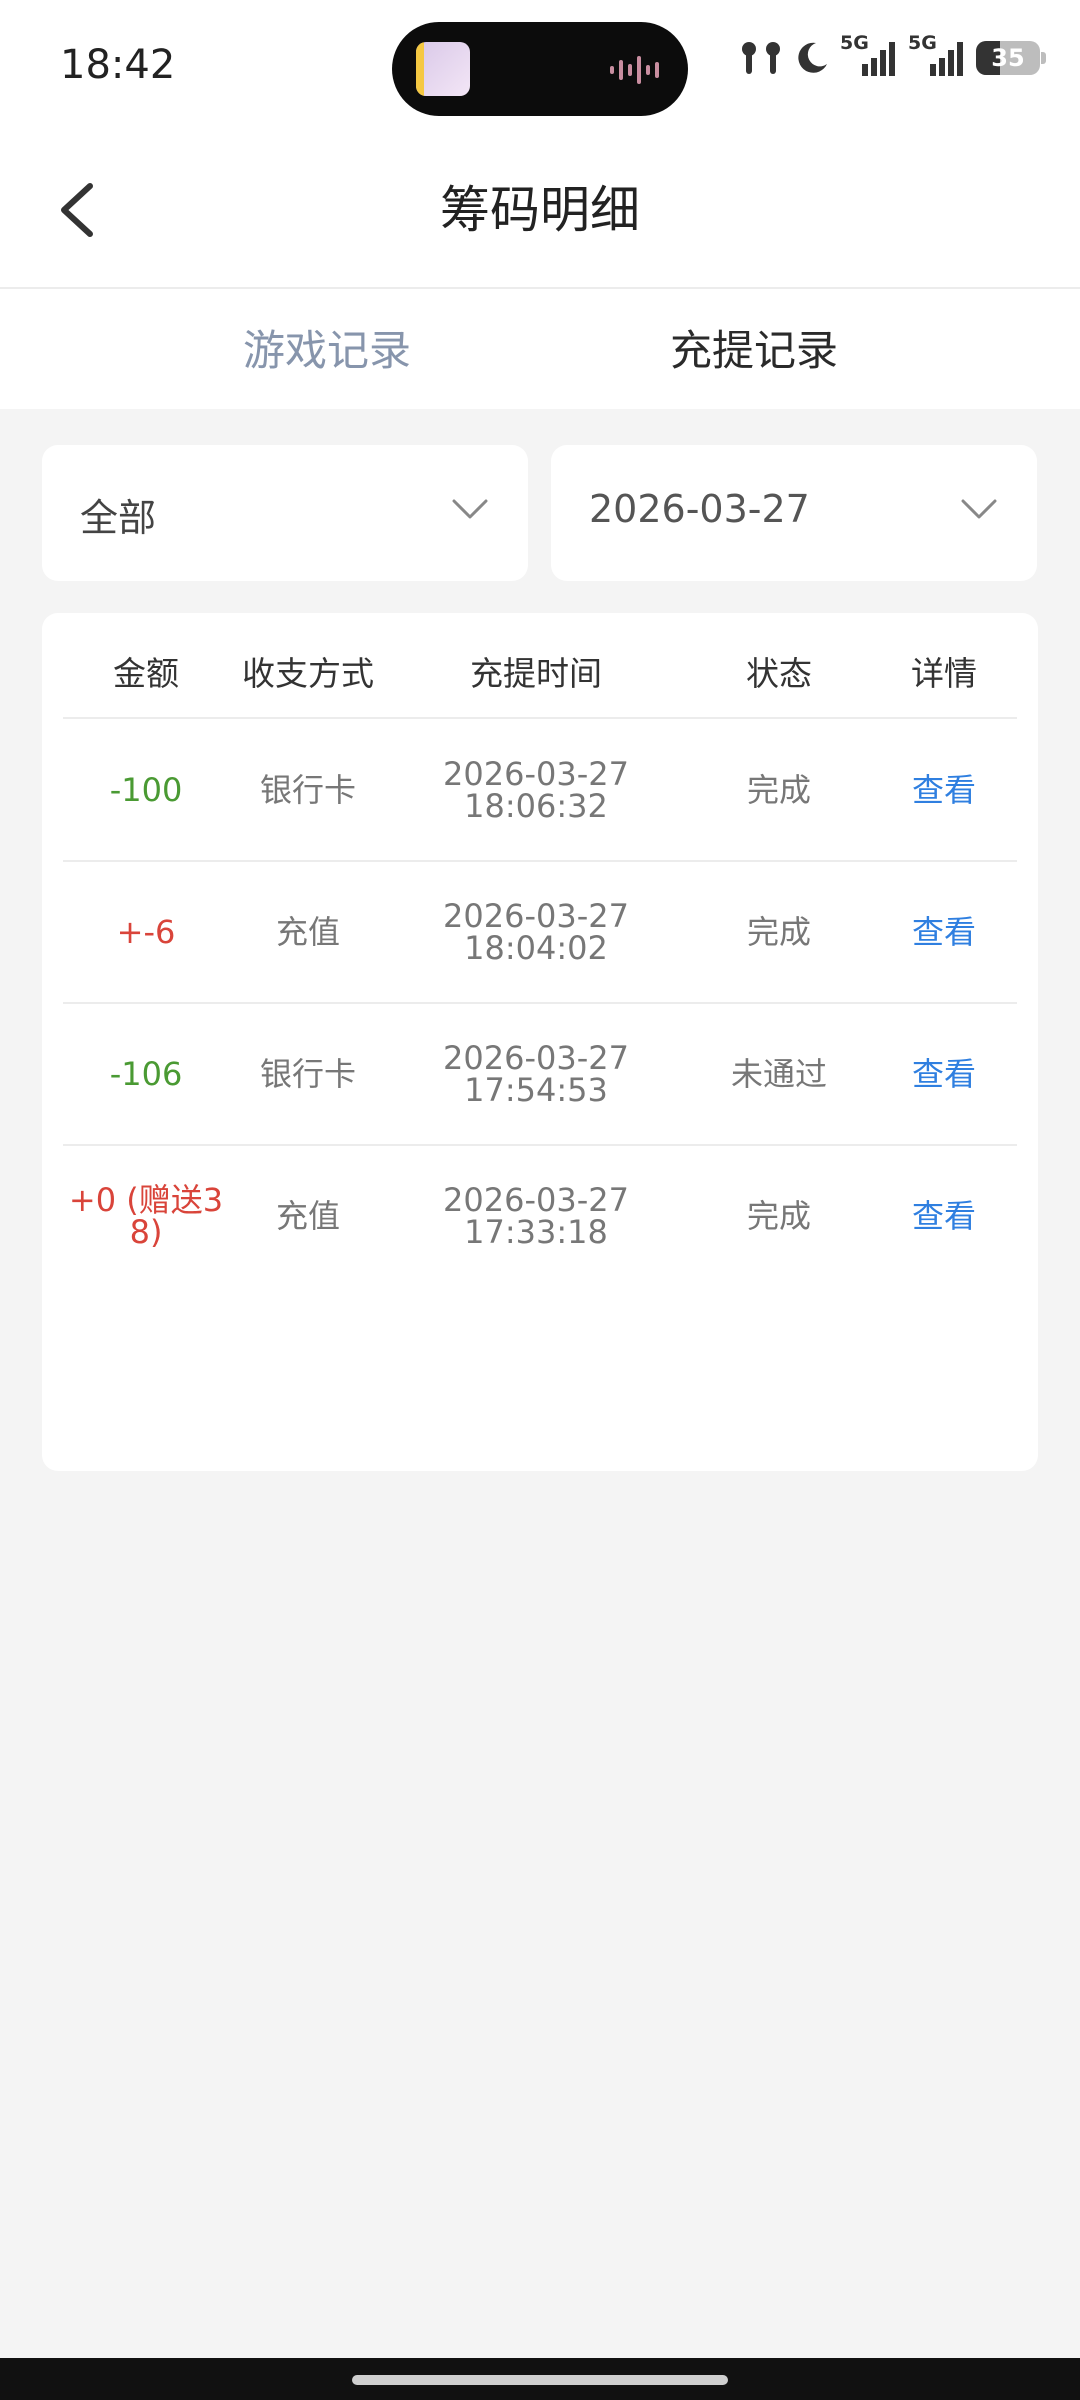 The image size is (1080, 2400). I want to click on app-thumbnail-icon, so click(443, 69).